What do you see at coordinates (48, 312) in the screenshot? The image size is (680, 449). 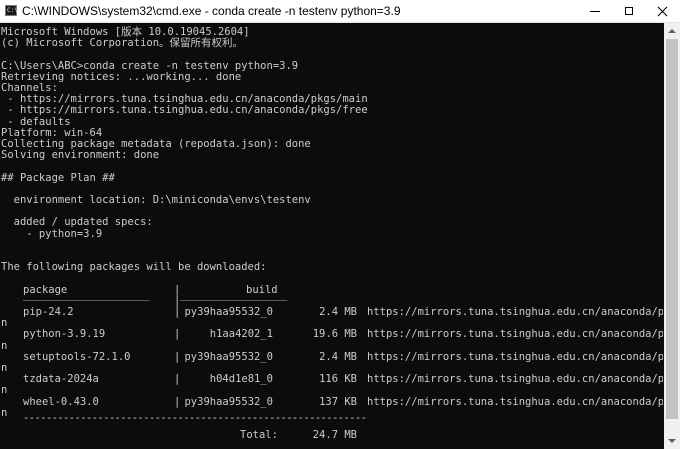 I see `package-name: pip-24.2` at bounding box center [48, 312].